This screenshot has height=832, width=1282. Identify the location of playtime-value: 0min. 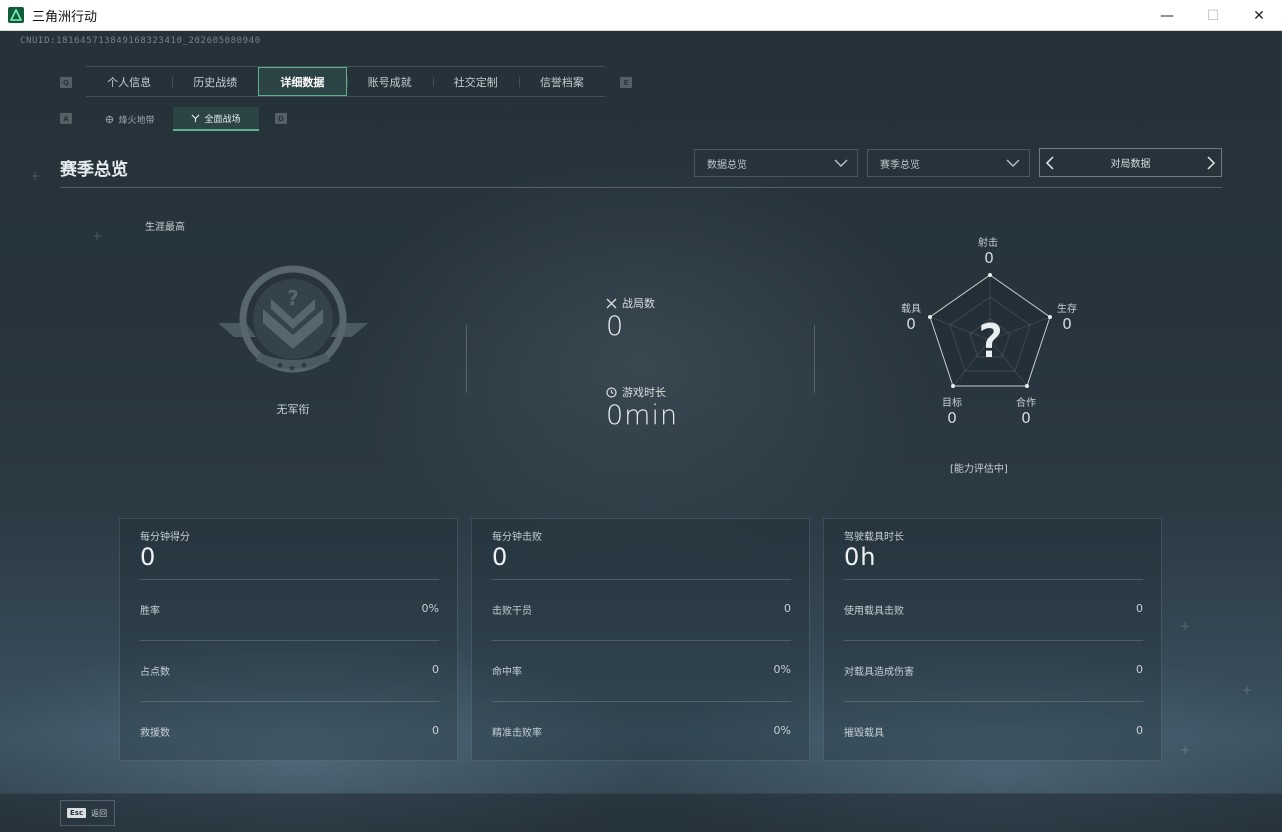
(642, 415).